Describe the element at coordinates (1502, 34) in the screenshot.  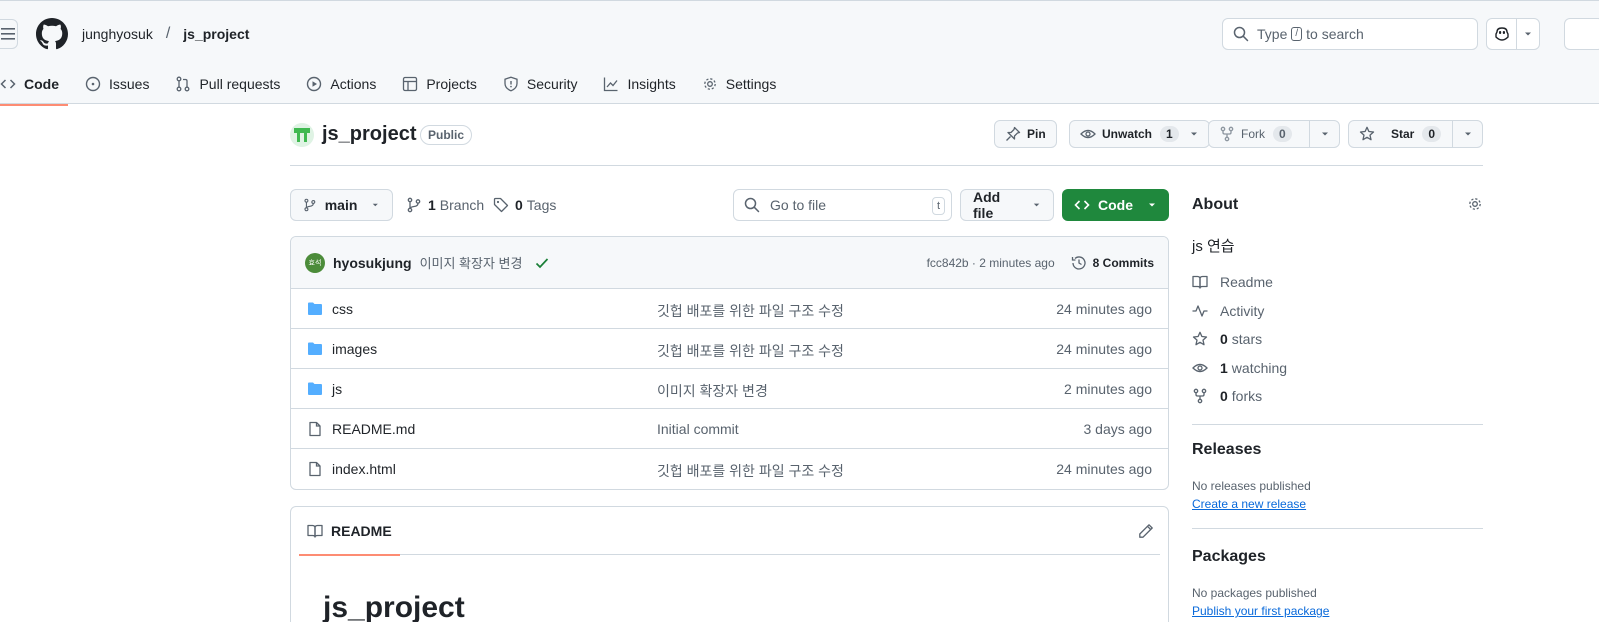
I see `copilot-main` at that location.